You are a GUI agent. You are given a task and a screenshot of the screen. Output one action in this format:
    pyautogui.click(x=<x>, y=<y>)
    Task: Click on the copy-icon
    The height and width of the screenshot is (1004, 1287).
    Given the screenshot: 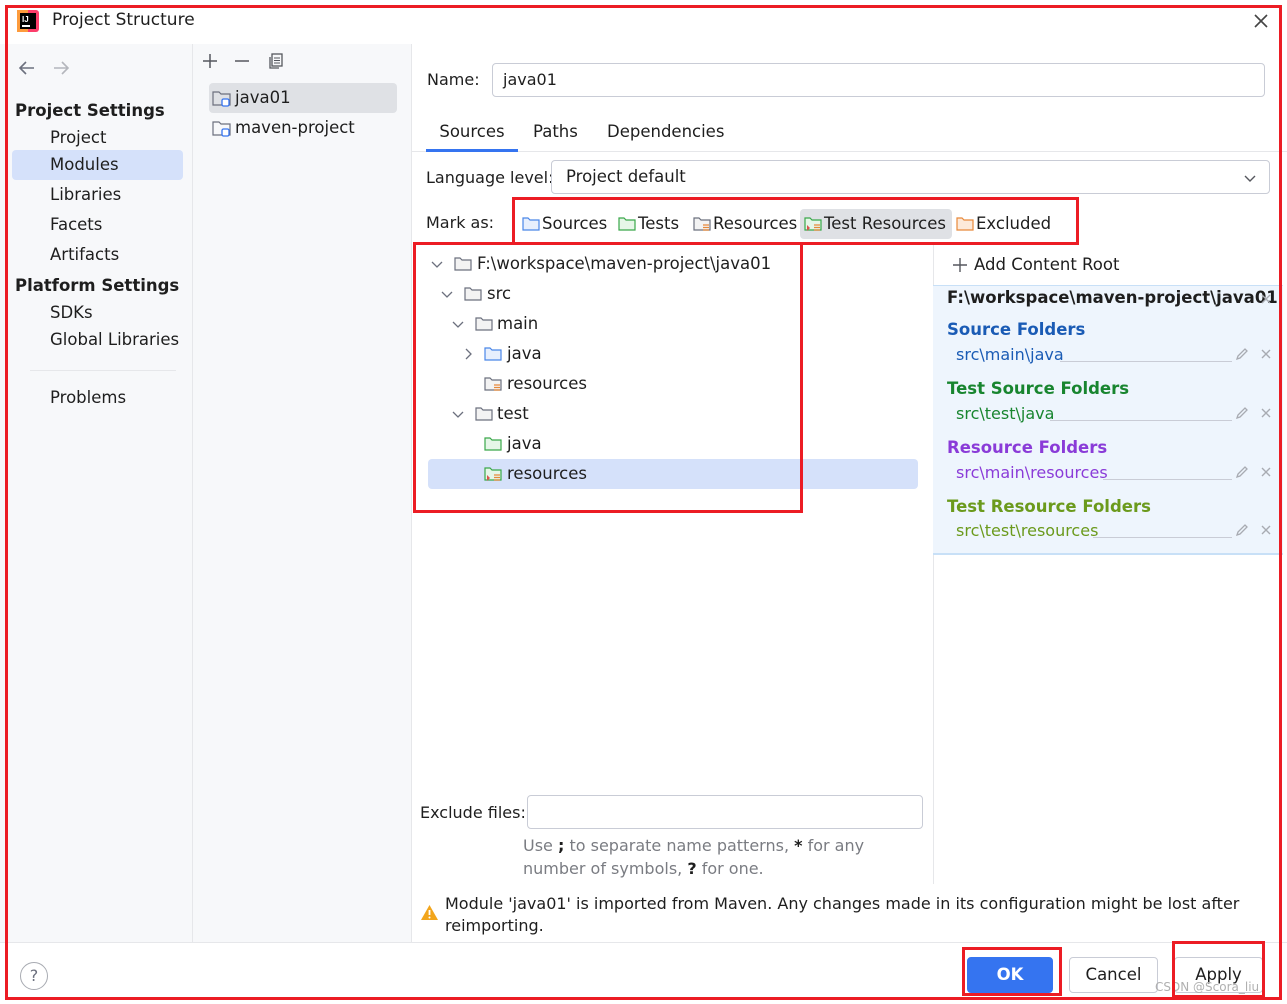 What is the action you would take?
    pyautogui.click(x=276, y=61)
    